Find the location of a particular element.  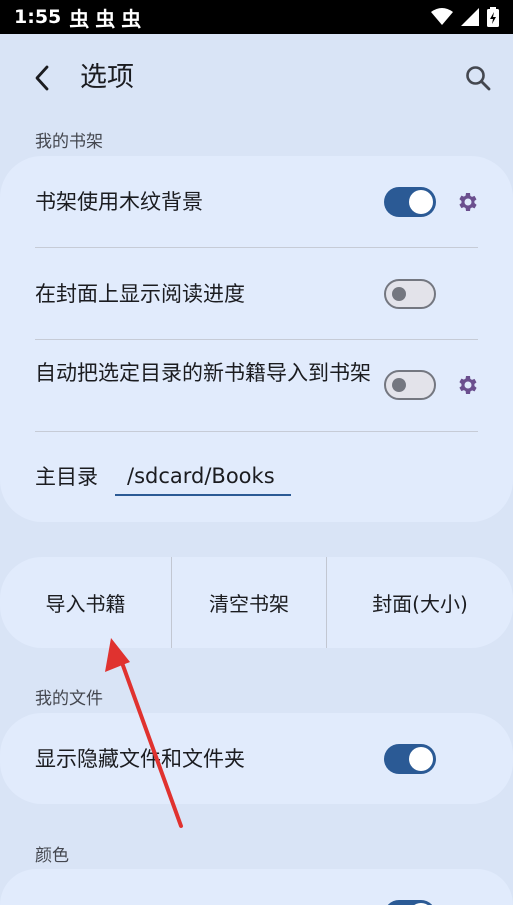

page-title: 选项 is located at coordinates (107, 77).